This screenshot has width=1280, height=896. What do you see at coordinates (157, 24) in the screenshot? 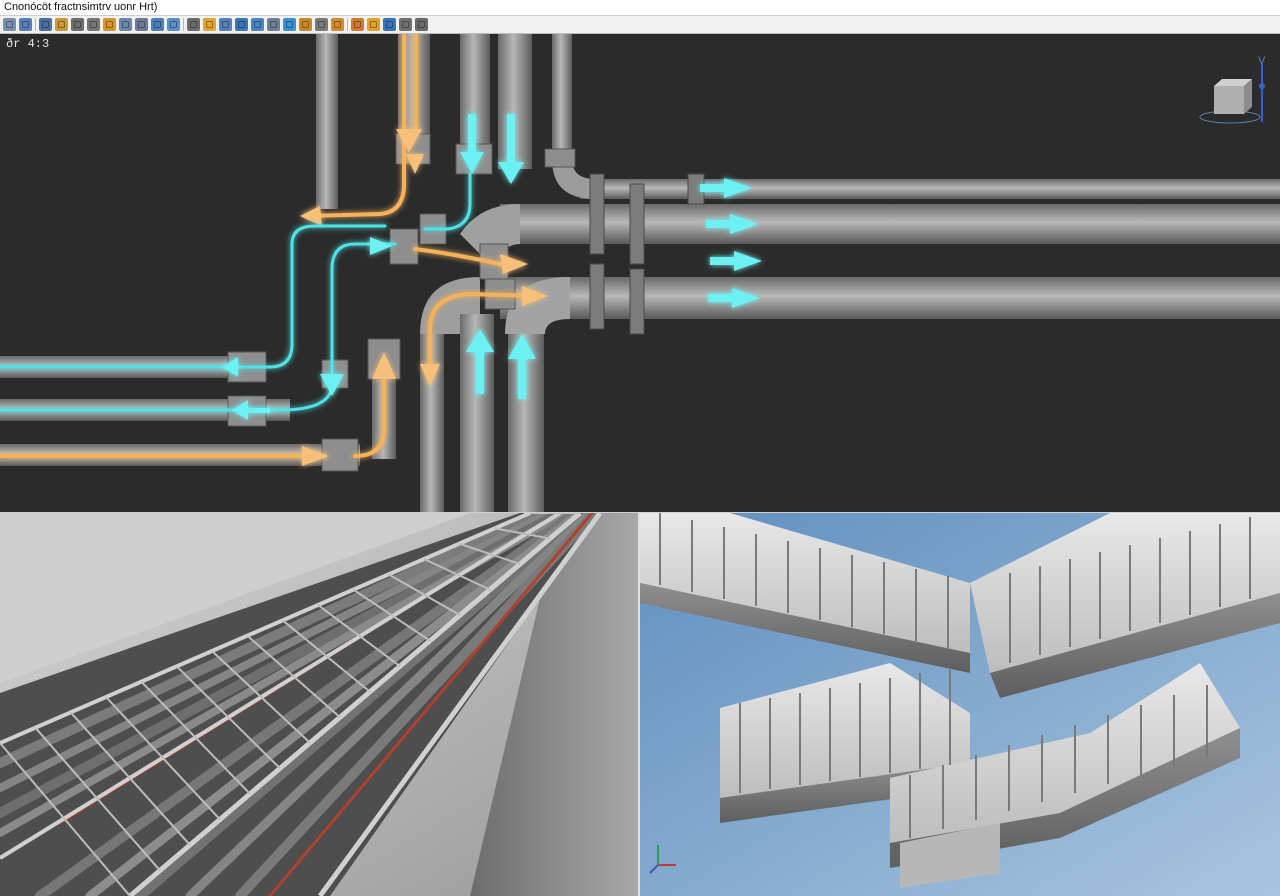
I see `pipe-icon` at bounding box center [157, 24].